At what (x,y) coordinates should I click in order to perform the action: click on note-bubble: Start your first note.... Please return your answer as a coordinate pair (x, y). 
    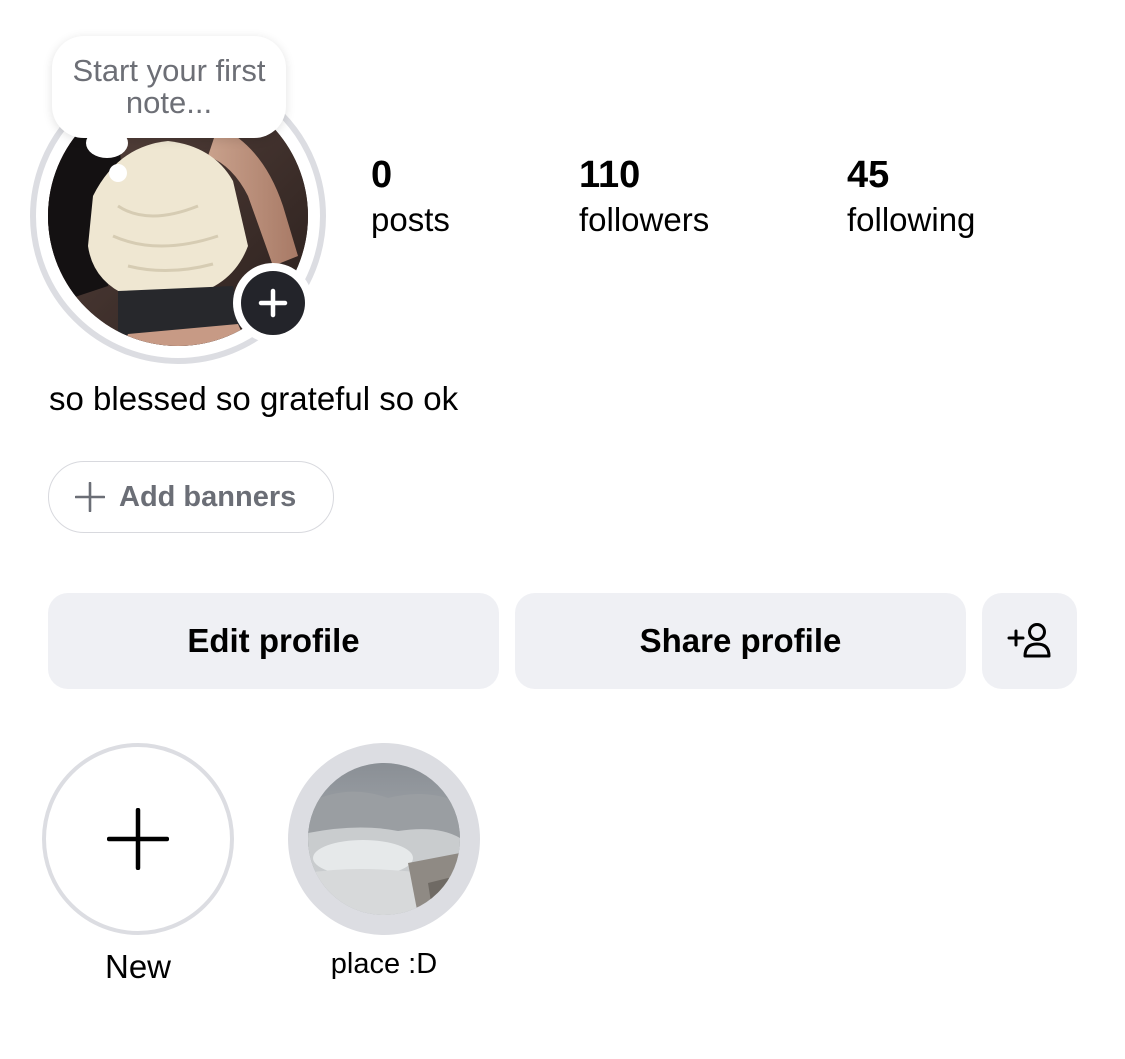
    Looking at the image, I should click on (169, 87).